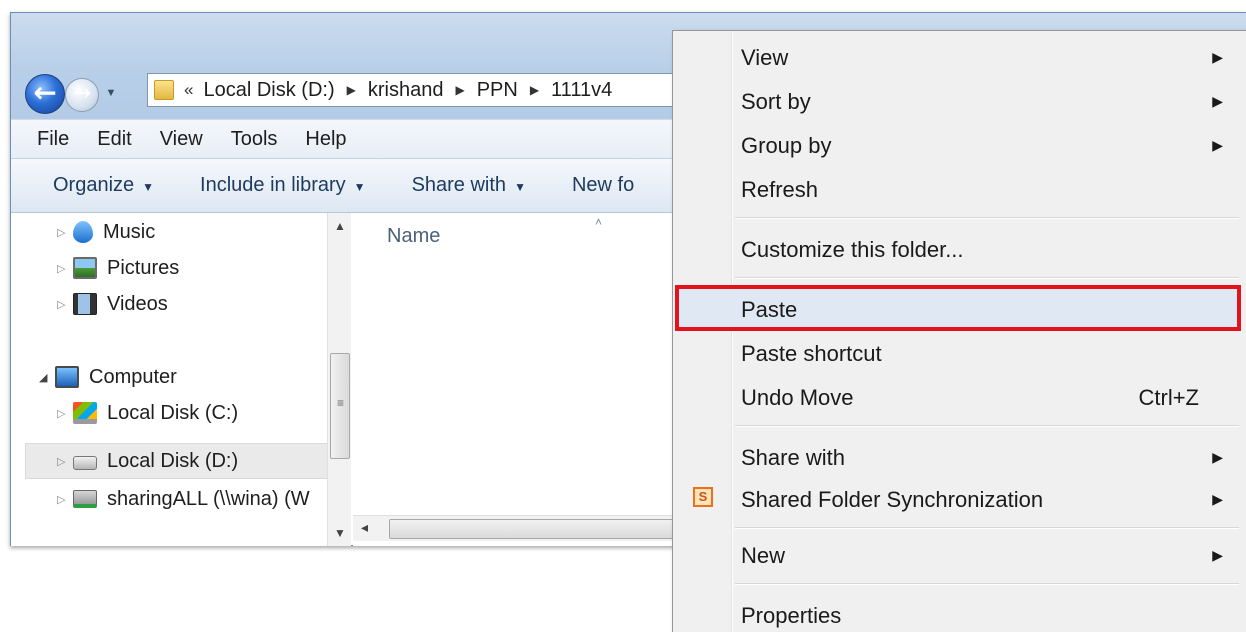  I want to click on scroll-up-icon: ▲, so click(340, 226).